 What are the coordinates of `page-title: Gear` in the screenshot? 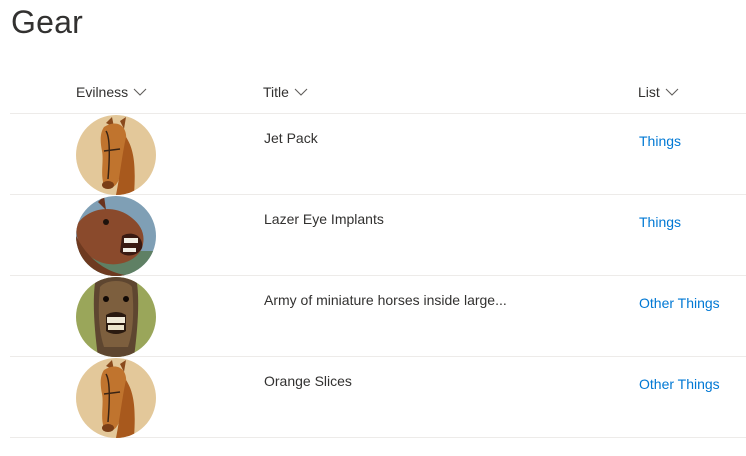 It's located at (47, 22).